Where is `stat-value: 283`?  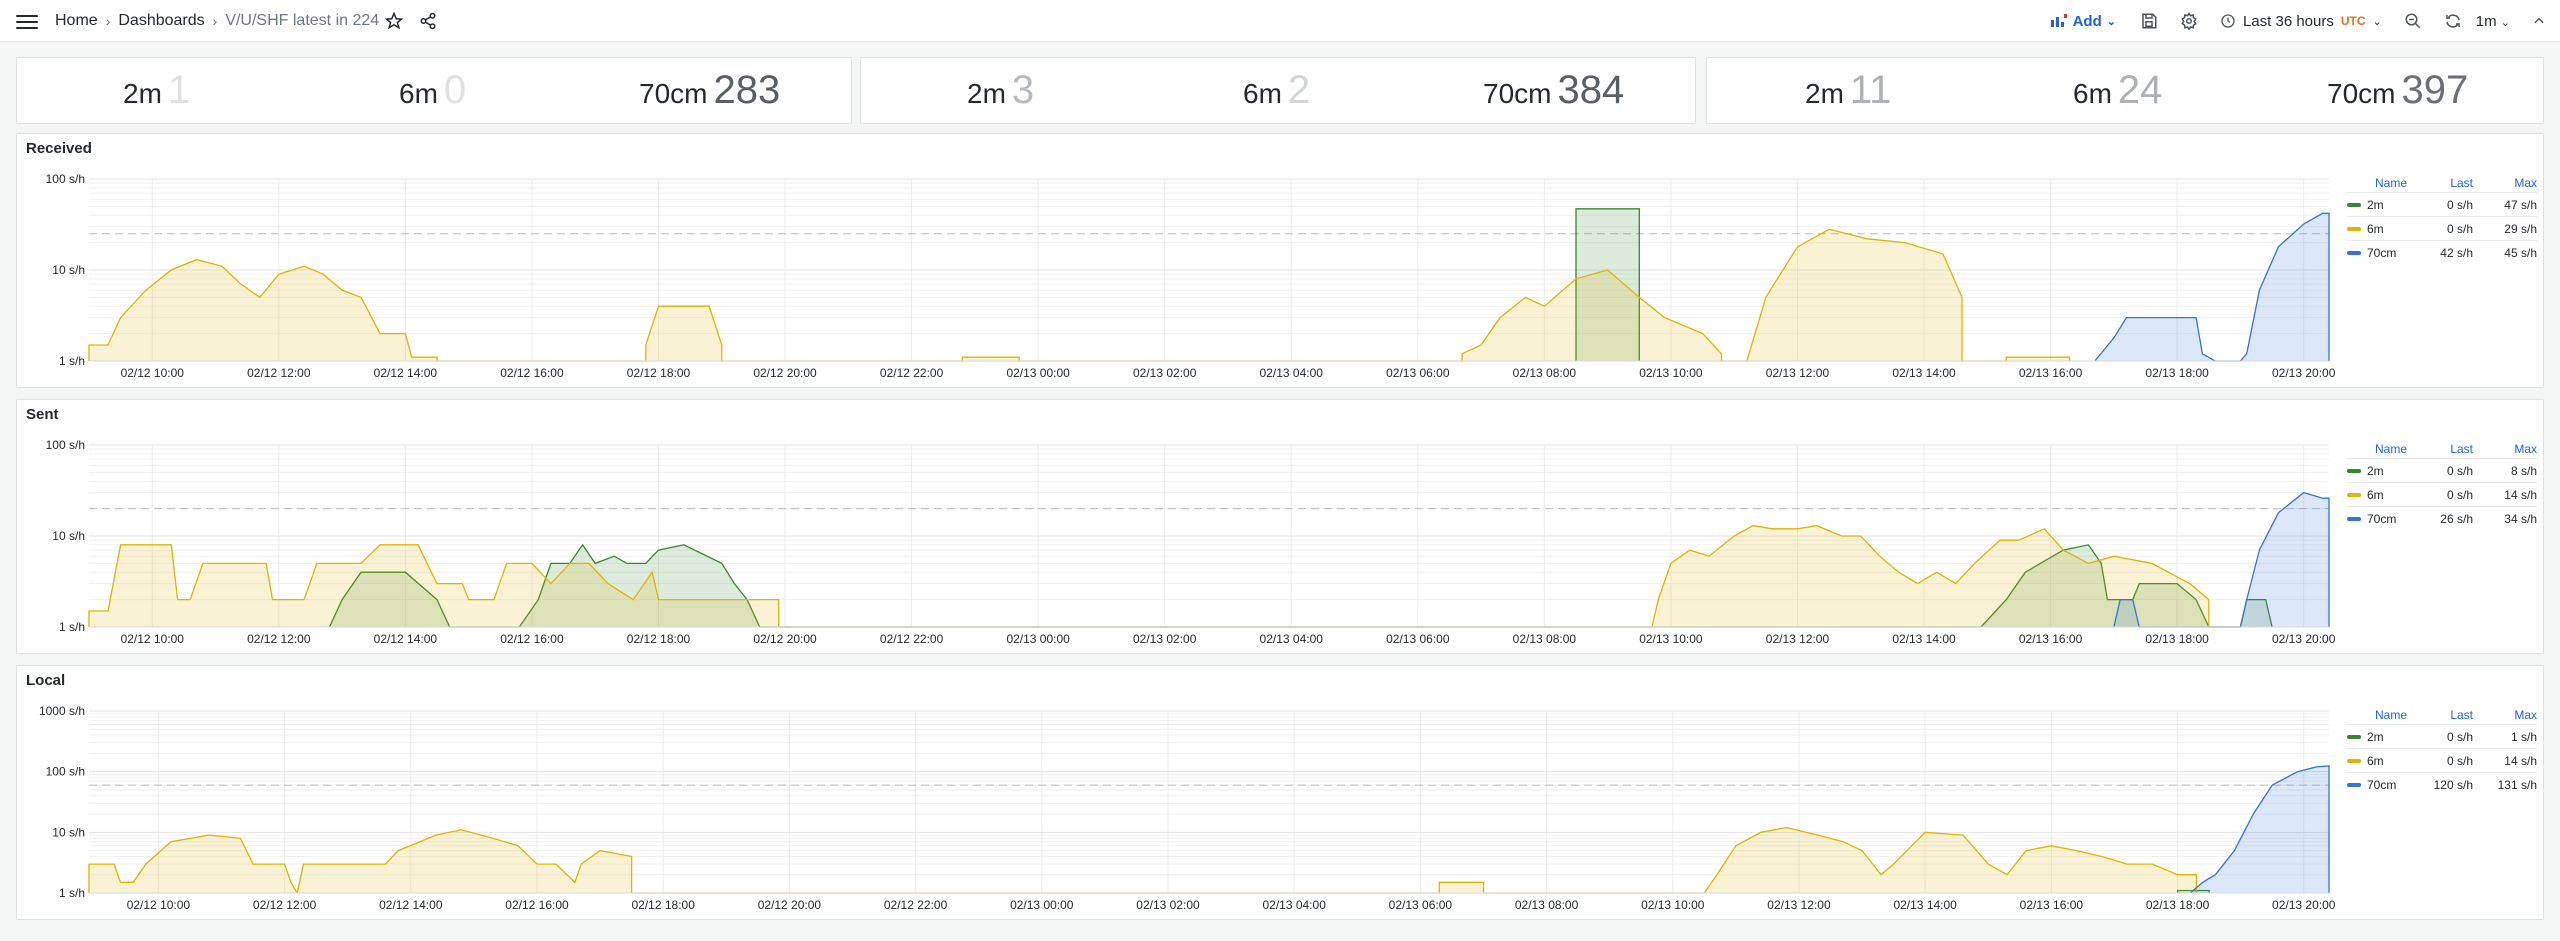 stat-value: 283 is located at coordinates (747, 90).